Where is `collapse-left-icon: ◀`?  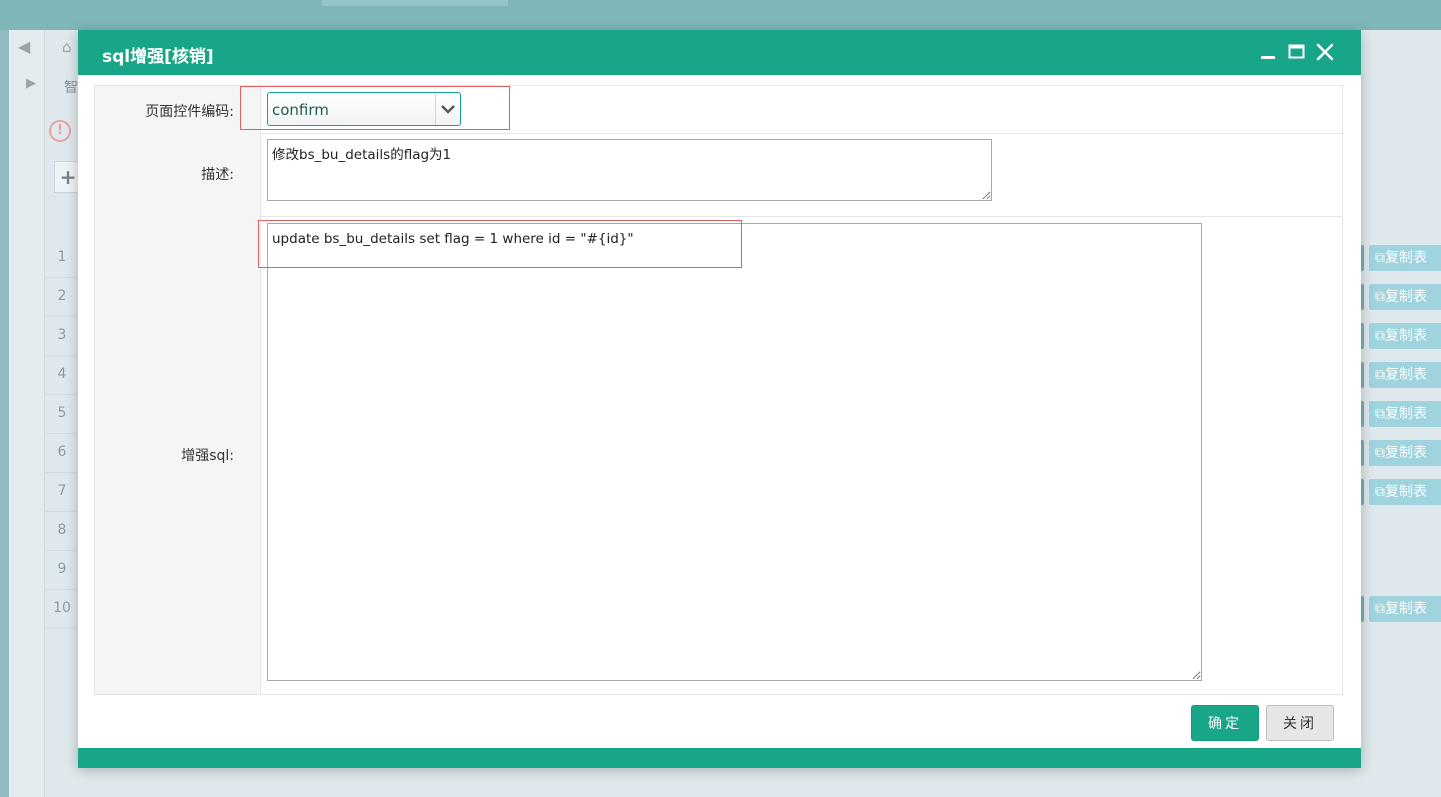
collapse-left-icon: ◀ is located at coordinates (24, 46).